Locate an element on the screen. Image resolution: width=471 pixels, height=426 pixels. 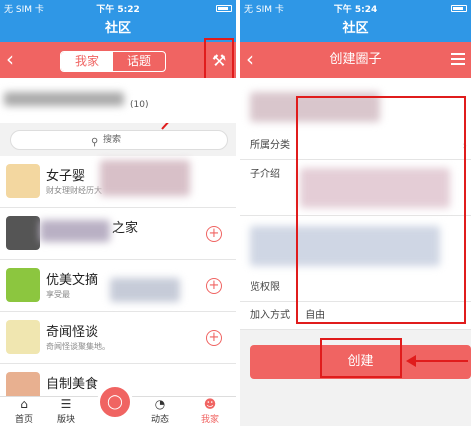
activity-icon: ◔ is located at coordinates (160, 404).